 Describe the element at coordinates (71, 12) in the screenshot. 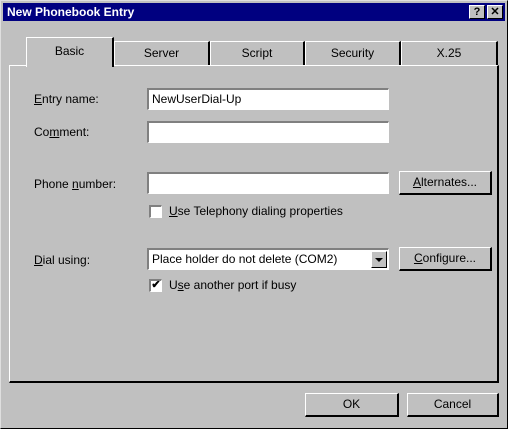

I see `window-title: New Phonebook Entry` at that location.